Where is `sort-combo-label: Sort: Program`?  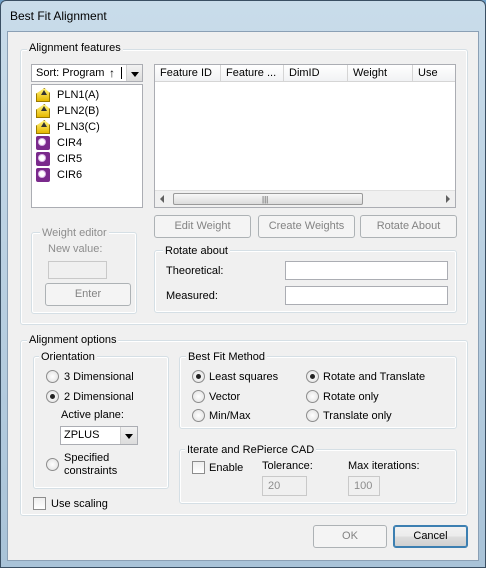 sort-combo-label: Sort: Program is located at coordinates (70, 73).